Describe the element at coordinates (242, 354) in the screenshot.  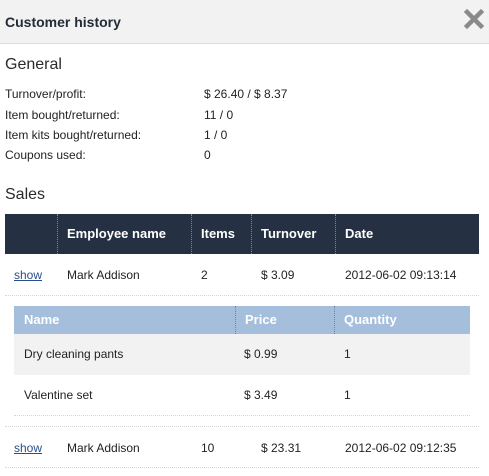
I see `list-item: Dry cleaning pants $ 0.99 1` at that location.